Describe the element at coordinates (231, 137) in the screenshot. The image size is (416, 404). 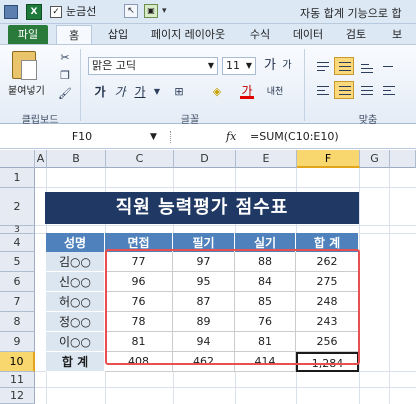
I see `insert-function-icon: fx` at that location.